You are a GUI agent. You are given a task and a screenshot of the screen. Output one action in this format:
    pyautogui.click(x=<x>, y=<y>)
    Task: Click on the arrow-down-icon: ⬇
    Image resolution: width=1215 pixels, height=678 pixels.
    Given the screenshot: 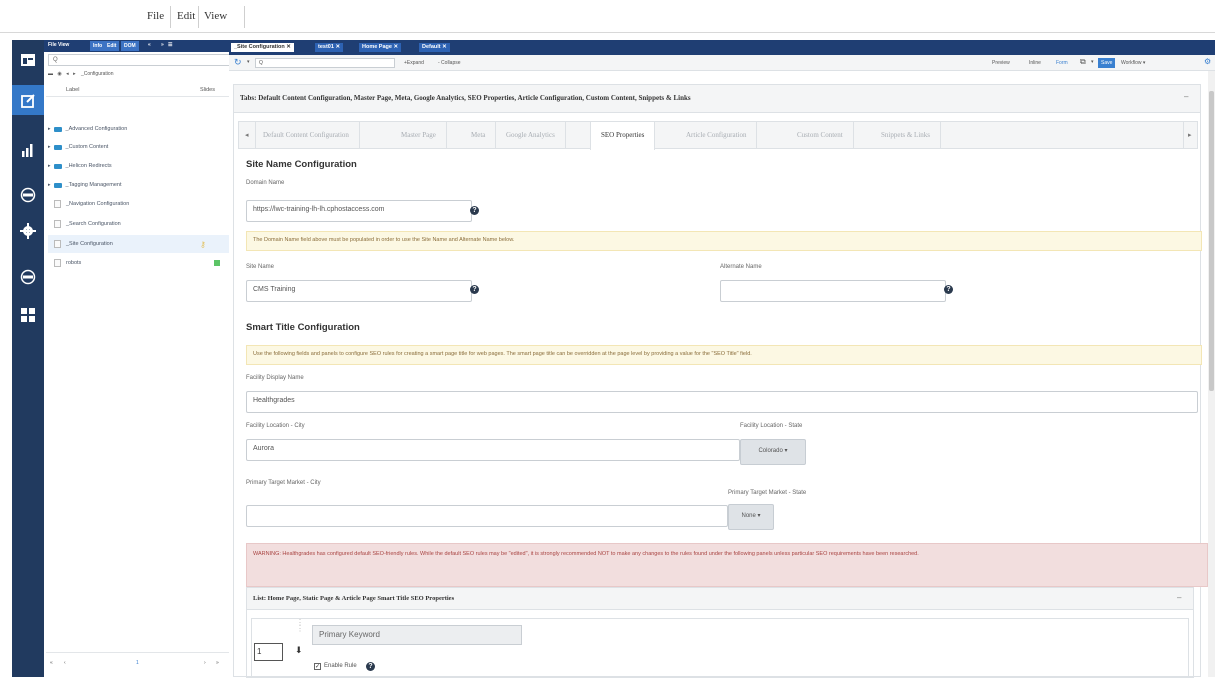 What is the action you would take?
    pyautogui.click(x=299, y=650)
    